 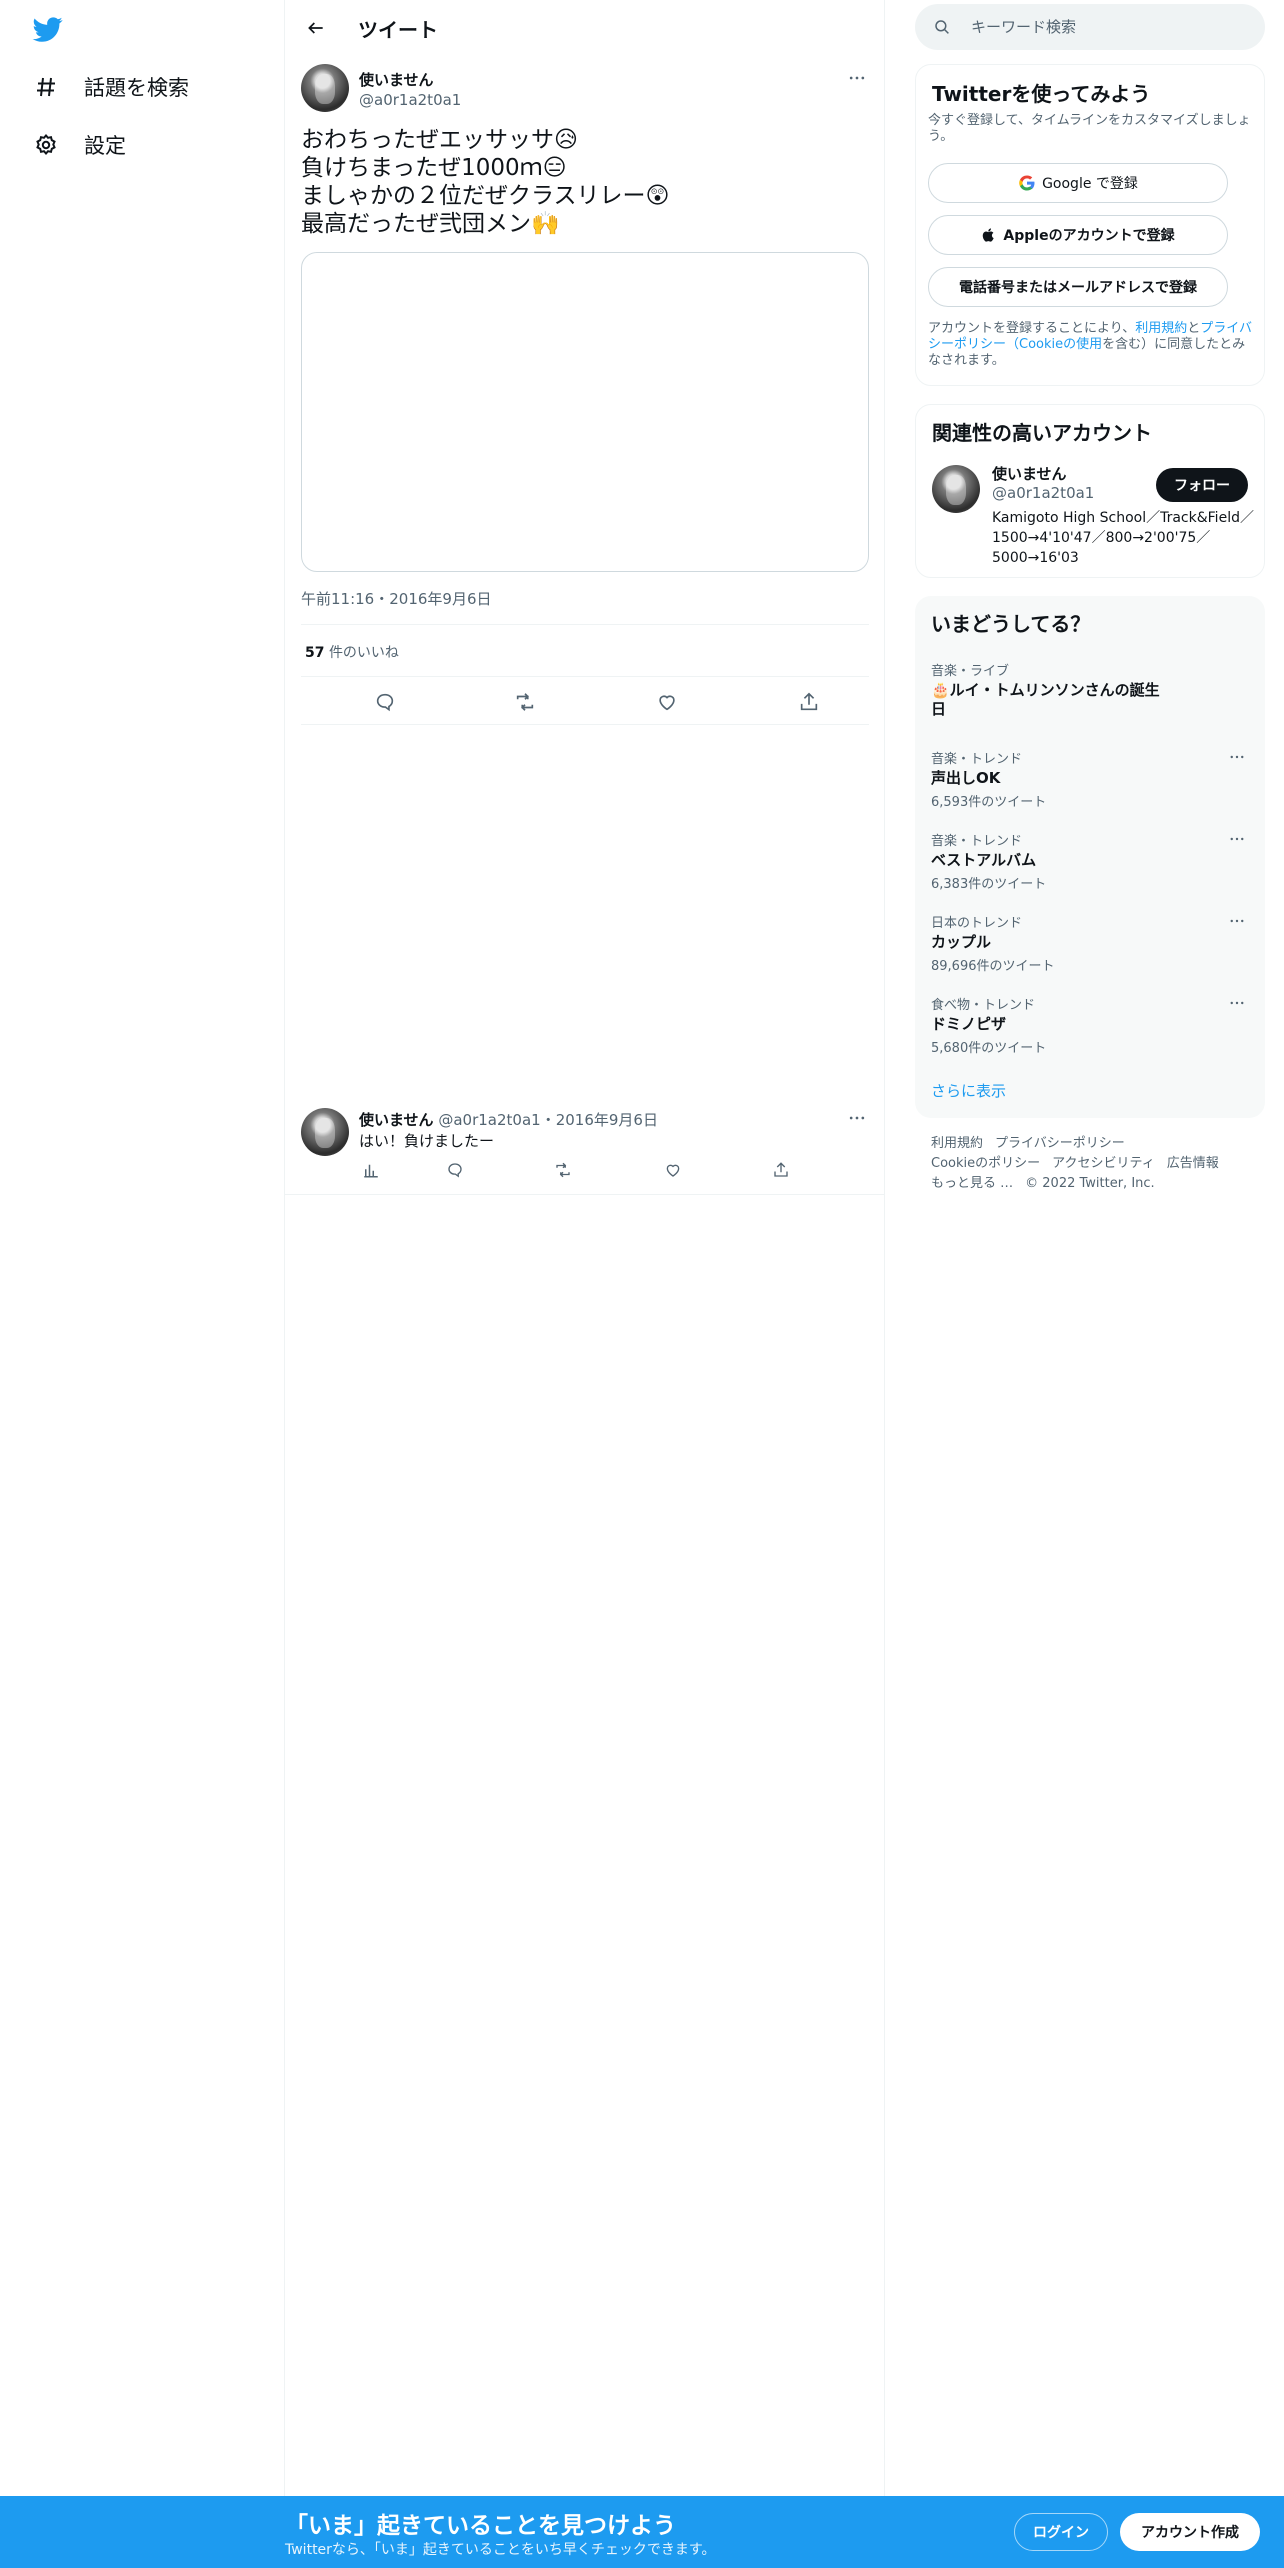 I want to click on reply-date: 2016年9月6日, so click(x=607, y=1120).